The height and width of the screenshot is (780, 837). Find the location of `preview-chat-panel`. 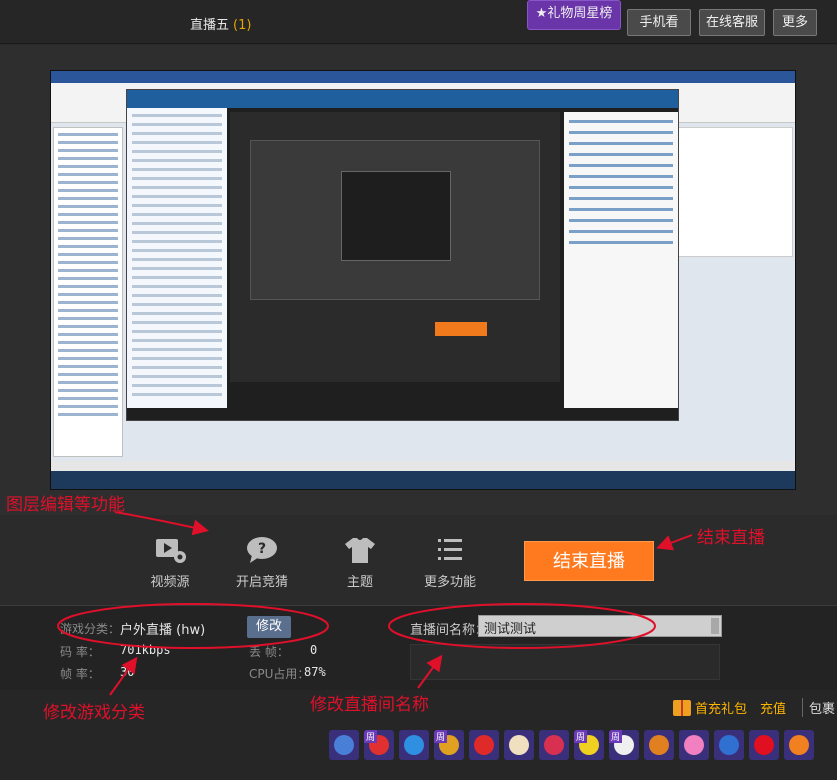

preview-chat-panel is located at coordinates (621, 260).